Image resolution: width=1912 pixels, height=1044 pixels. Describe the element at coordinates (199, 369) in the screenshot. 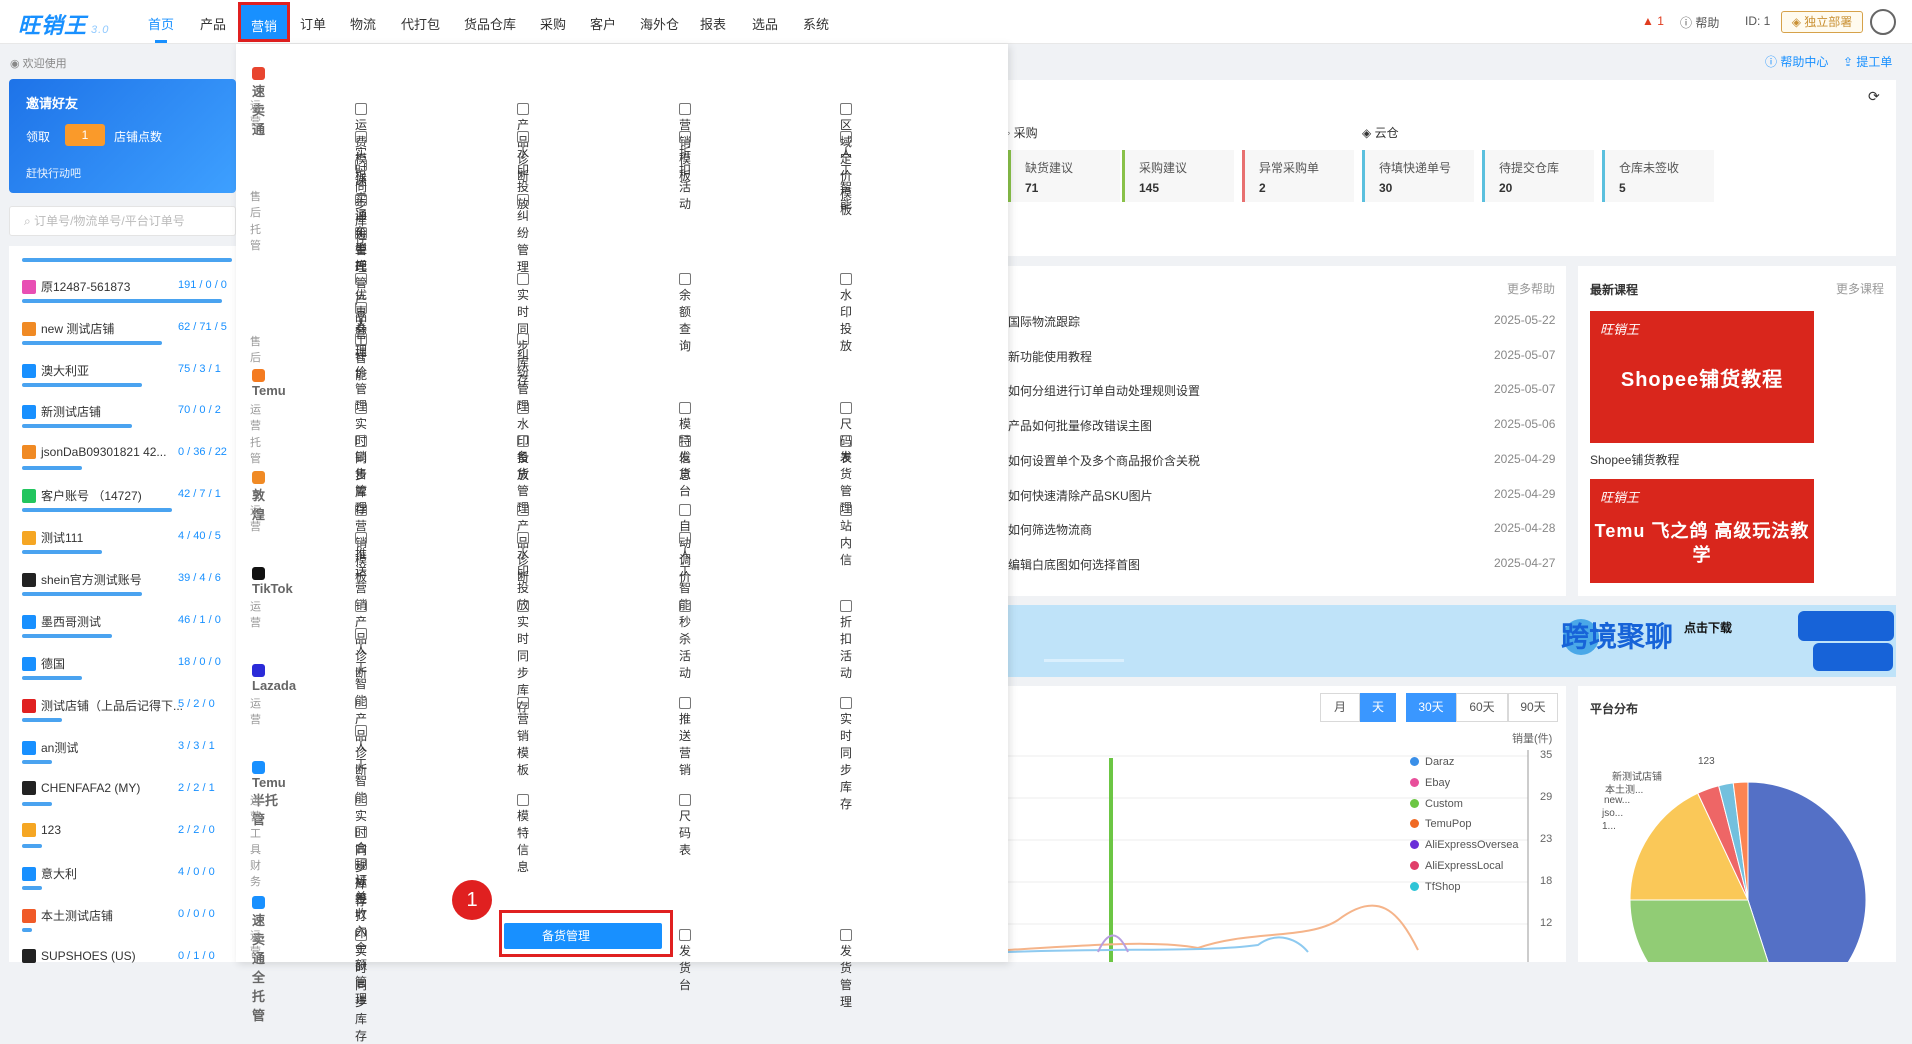

I see `shop-counts: 75 / 3 / 1` at that location.